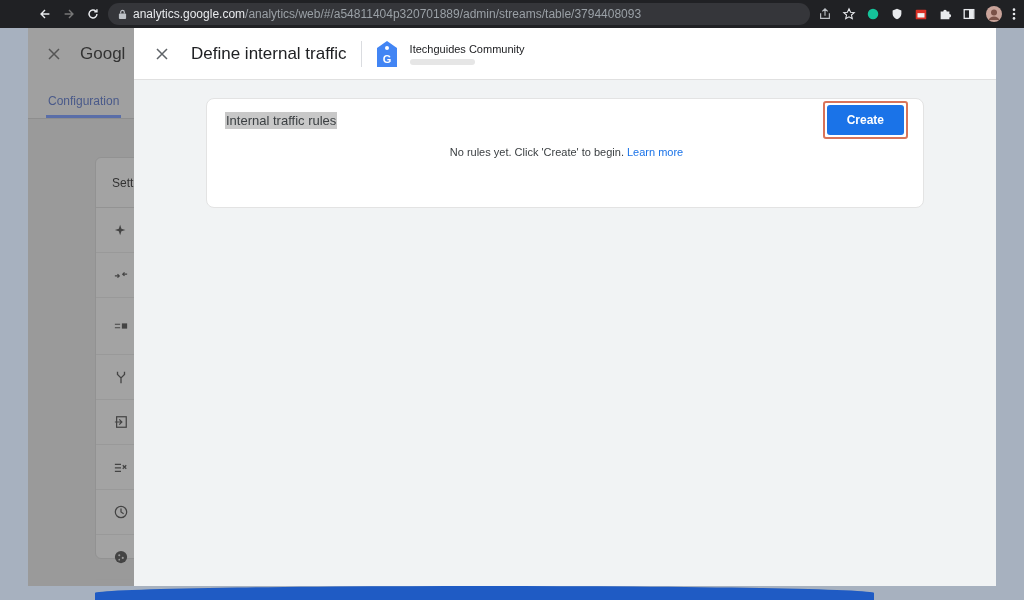 The width and height of the screenshot is (1024, 600). I want to click on lock-icon, so click(122, 14).